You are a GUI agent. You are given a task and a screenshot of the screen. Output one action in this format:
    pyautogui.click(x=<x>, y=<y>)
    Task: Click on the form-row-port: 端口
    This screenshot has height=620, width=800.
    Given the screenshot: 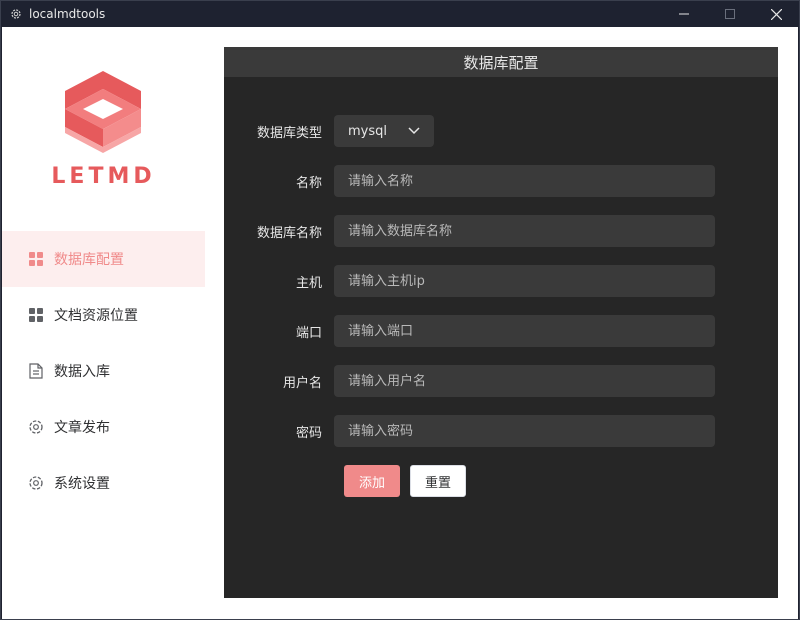 What is the action you would take?
    pyautogui.click(x=501, y=331)
    